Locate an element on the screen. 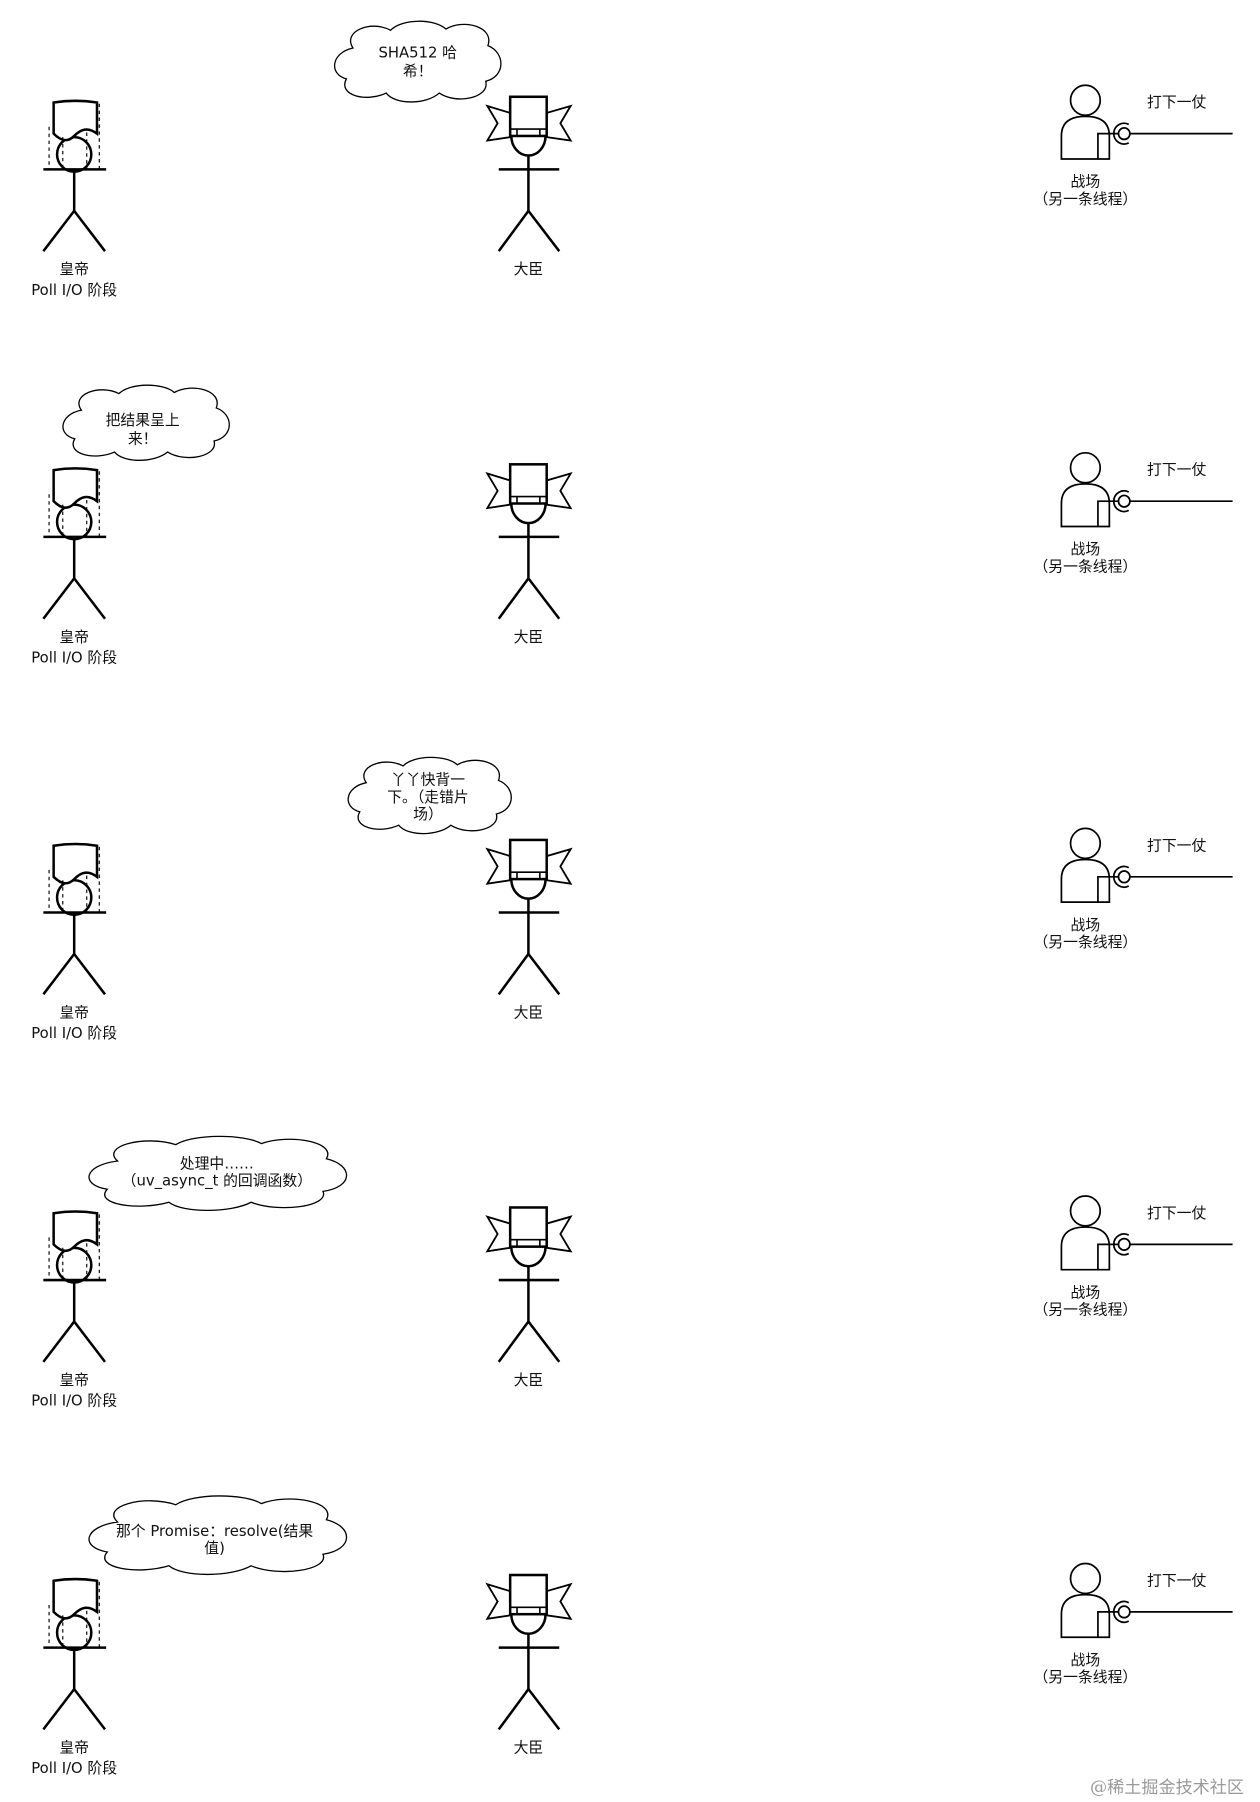  speech-bubble: 处理中…… （uv_async_t 的回调函数） is located at coordinates (217, 1173).